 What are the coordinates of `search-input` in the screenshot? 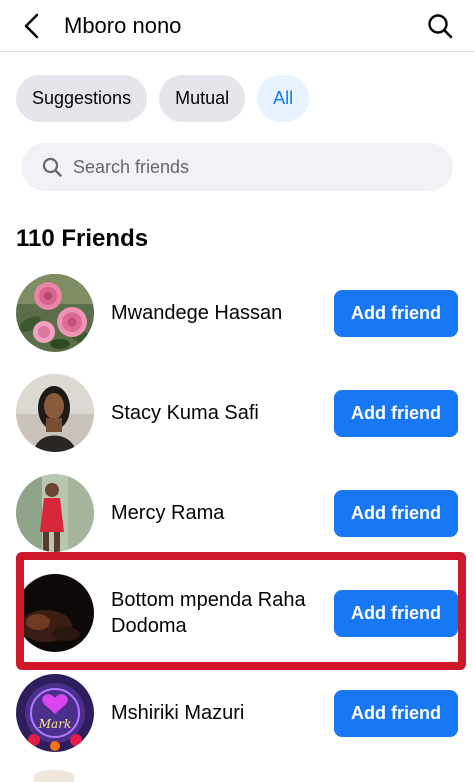 It's located at (253, 167).